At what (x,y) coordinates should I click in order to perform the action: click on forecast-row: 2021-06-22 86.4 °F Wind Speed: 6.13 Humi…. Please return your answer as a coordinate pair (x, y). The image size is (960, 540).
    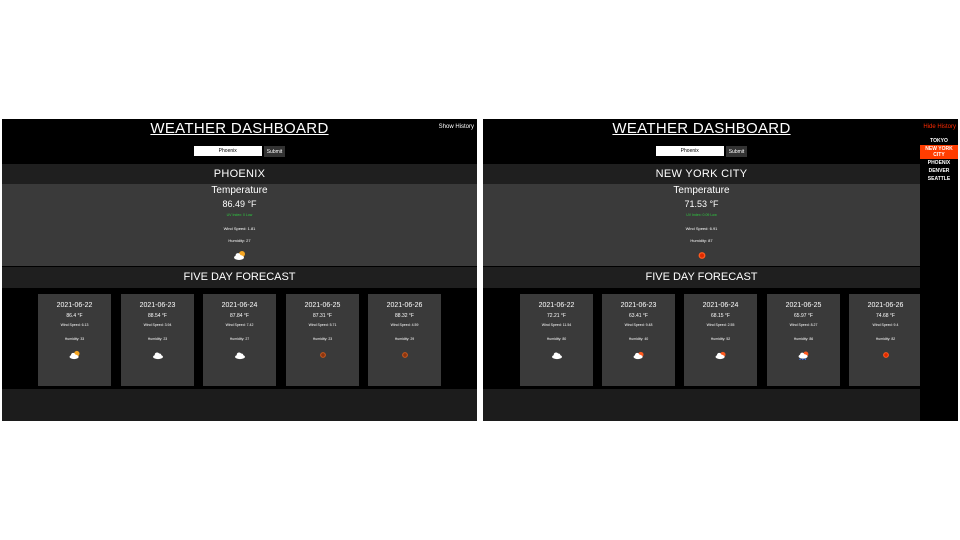
    Looking at the image, I should click on (239, 338).